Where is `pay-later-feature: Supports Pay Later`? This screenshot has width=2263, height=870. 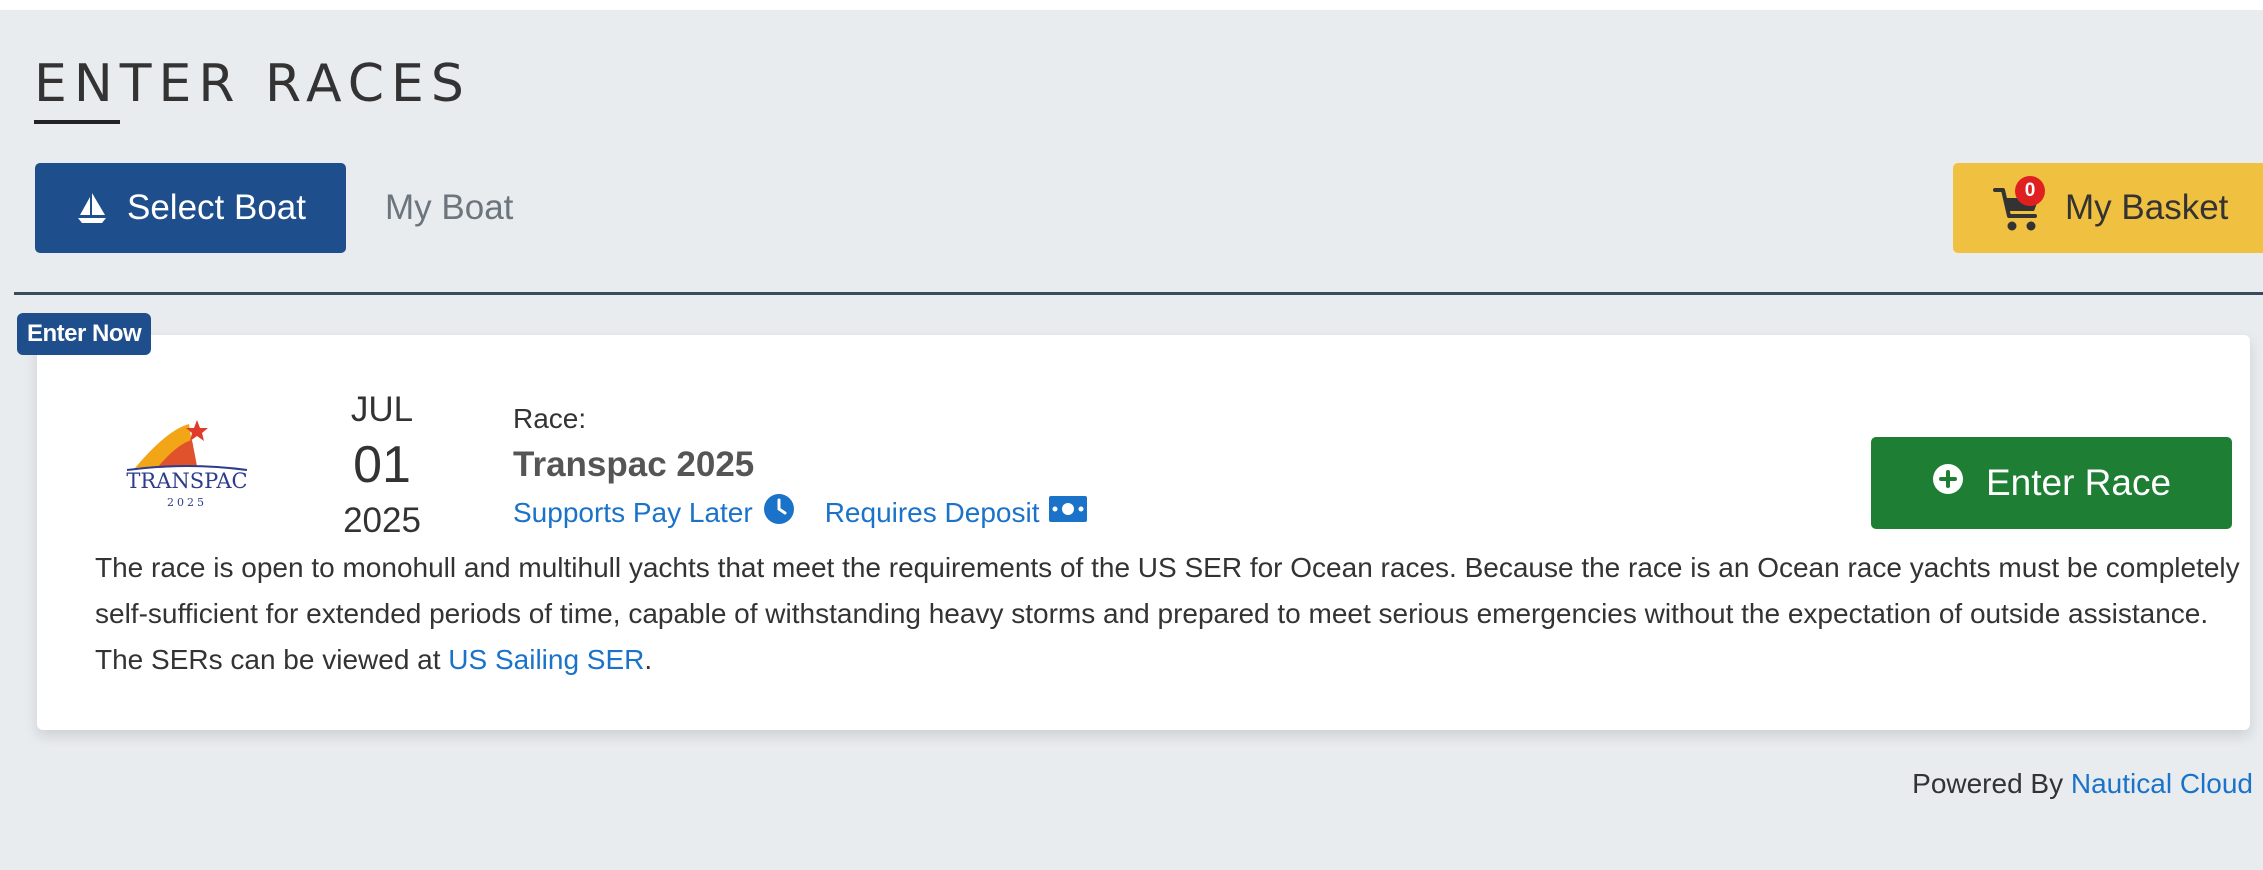 pay-later-feature: Supports Pay Later is located at coordinates (654, 512).